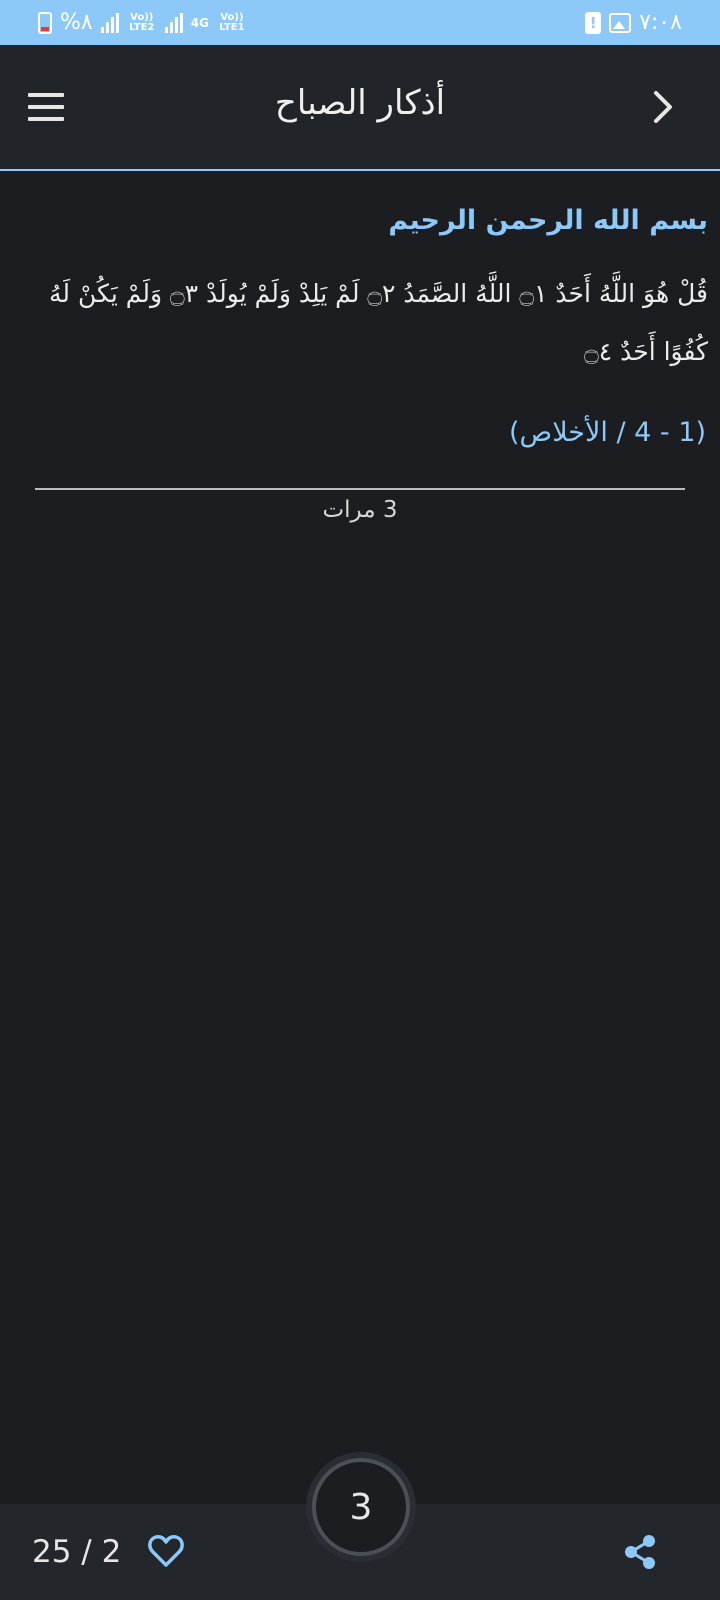 The width and height of the screenshot is (720, 1600). I want to click on status-left: %٨ Vo)) LTE2 4G Vo)) LTE1, so click(142, 22).